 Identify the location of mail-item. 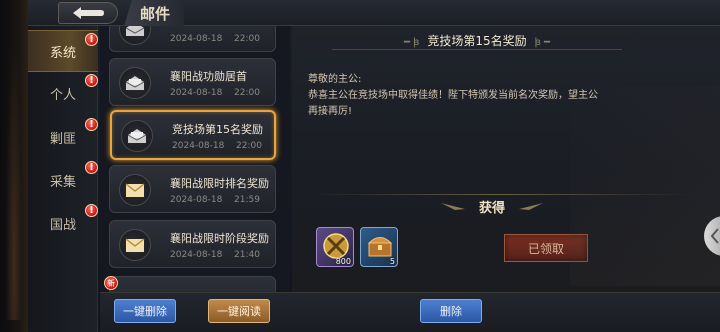
(192, 284).